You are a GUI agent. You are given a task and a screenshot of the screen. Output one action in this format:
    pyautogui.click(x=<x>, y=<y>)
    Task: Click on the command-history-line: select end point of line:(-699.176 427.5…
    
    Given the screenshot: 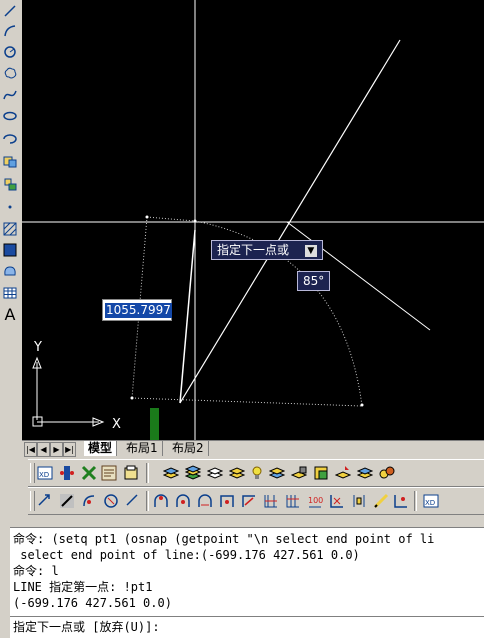 What is the action you would take?
    pyautogui.click(x=186, y=555)
    